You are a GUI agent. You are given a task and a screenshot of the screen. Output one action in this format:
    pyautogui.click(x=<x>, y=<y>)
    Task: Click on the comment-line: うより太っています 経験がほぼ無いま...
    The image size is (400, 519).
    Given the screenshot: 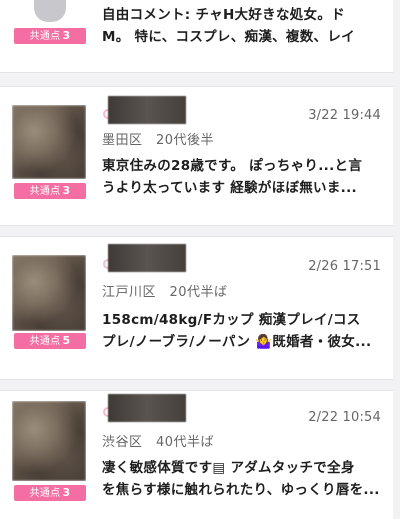 What is the action you would take?
    pyautogui.click(x=229, y=188)
    